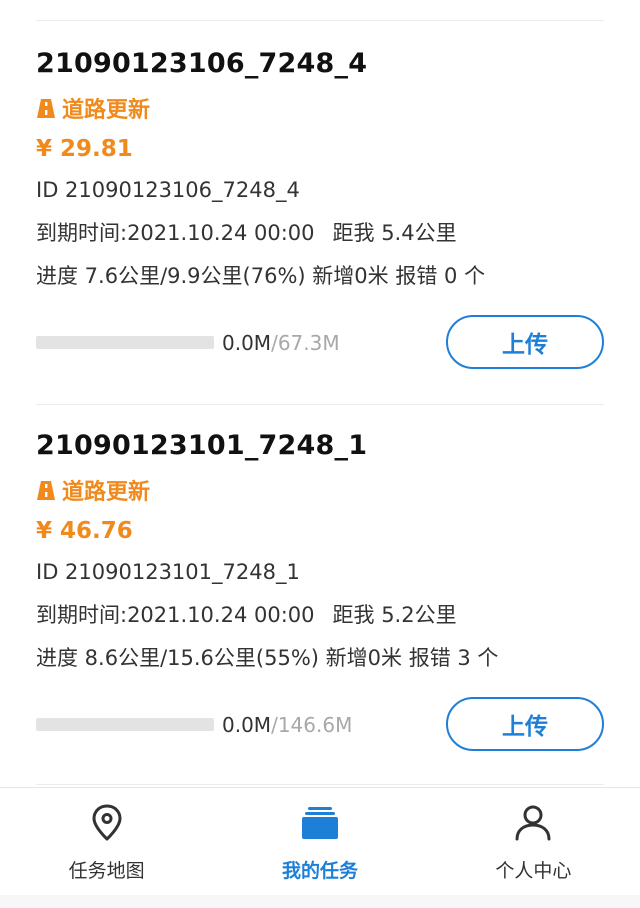 This screenshot has height=908, width=640. What do you see at coordinates (320, 20) in the screenshot?
I see `top-divider` at bounding box center [320, 20].